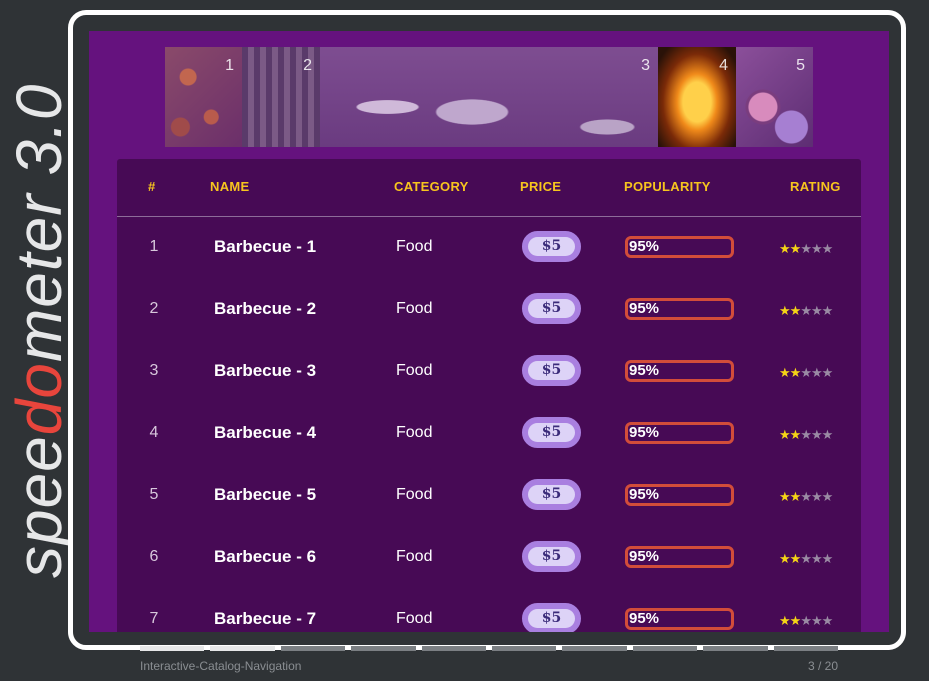  Describe the element at coordinates (221, 666) in the screenshot. I see `footer-title: Interactive-Catalog-Navigation` at that location.